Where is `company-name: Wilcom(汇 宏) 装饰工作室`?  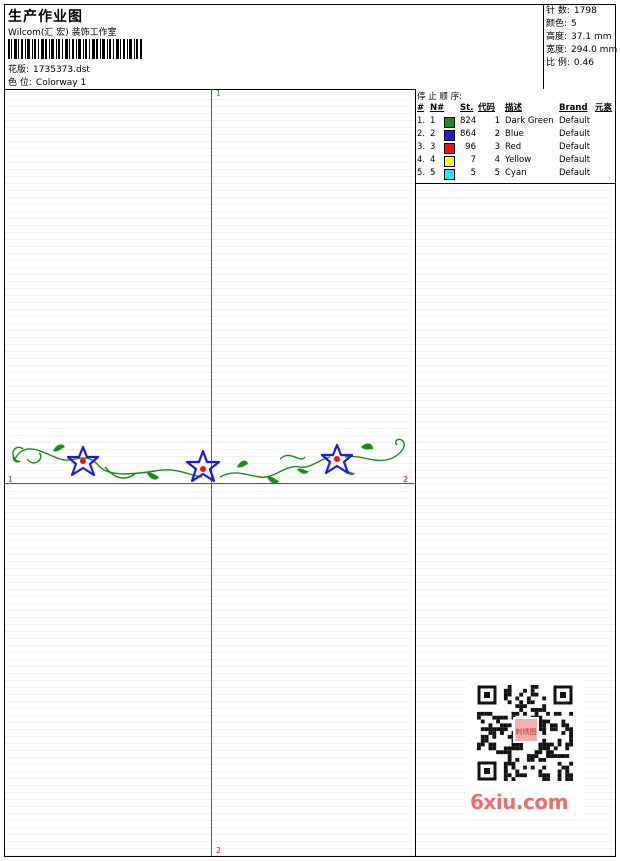 company-name: Wilcom(汇 宏) 装饰工作室 is located at coordinates (62, 33).